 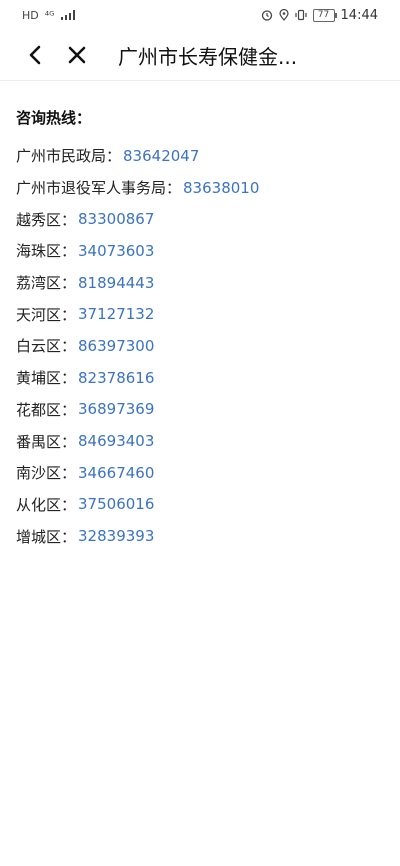 I want to click on back-button, so click(x=35, y=55).